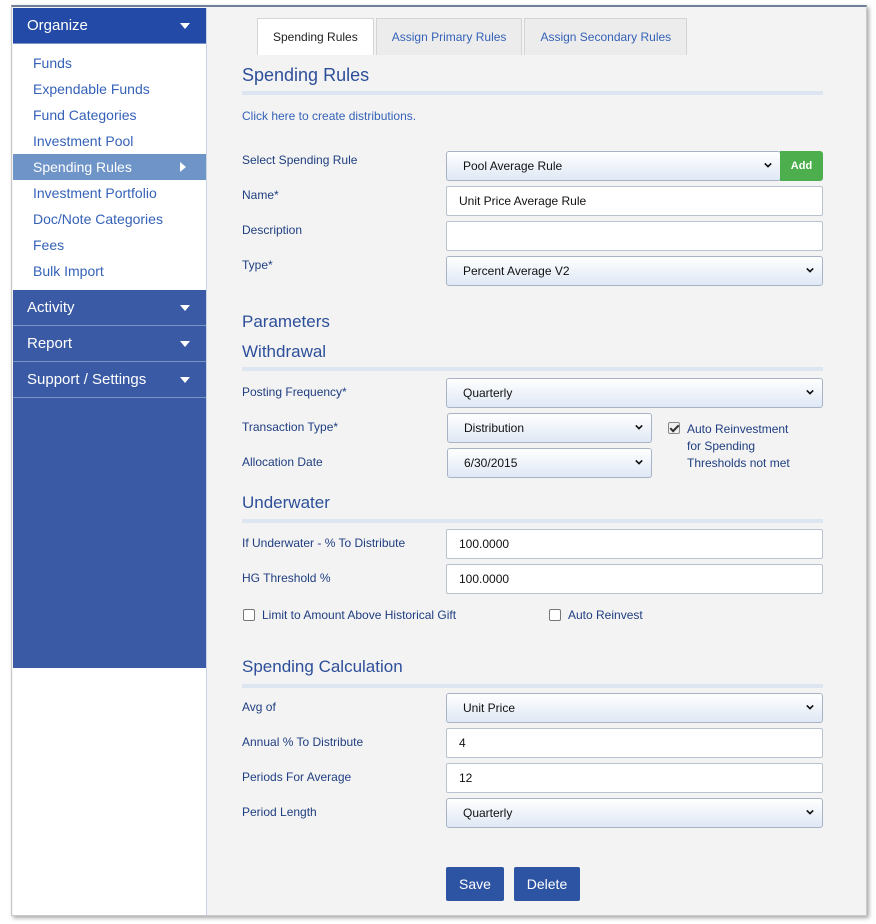  Describe the element at coordinates (259, 707) in the screenshot. I see `avg-of-label: Avg of` at that location.